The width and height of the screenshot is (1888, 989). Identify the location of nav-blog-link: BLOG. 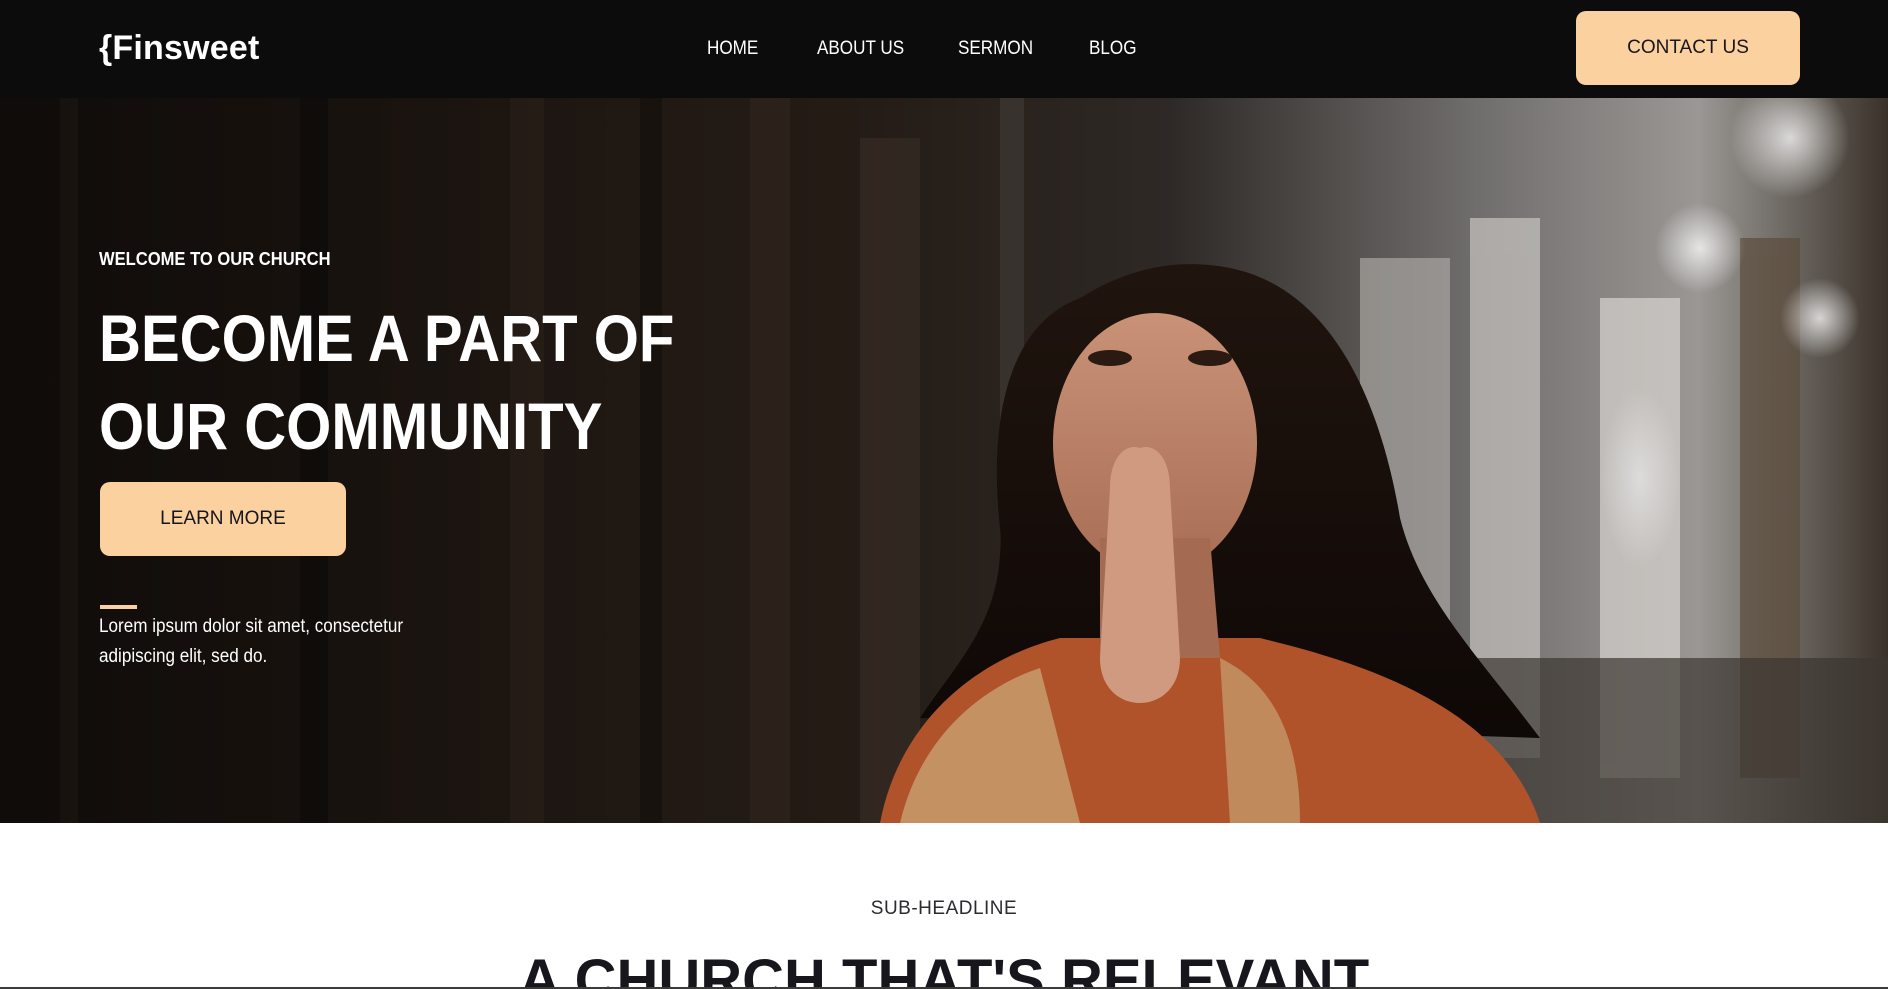
(1113, 49).